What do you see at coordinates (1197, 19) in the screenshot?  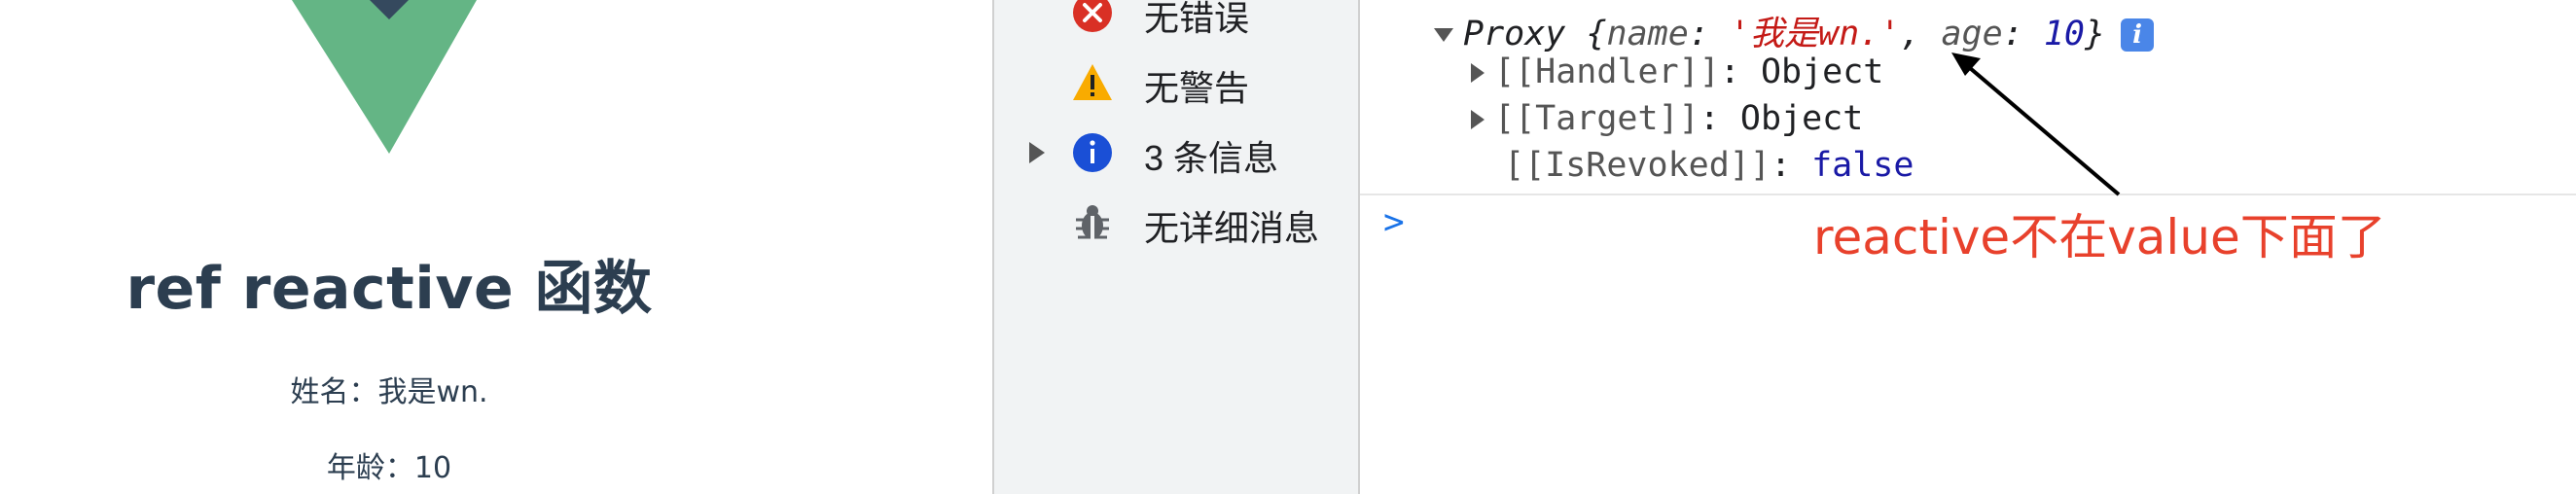 I see `sidebar-item-label: 无错误` at bounding box center [1197, 19].